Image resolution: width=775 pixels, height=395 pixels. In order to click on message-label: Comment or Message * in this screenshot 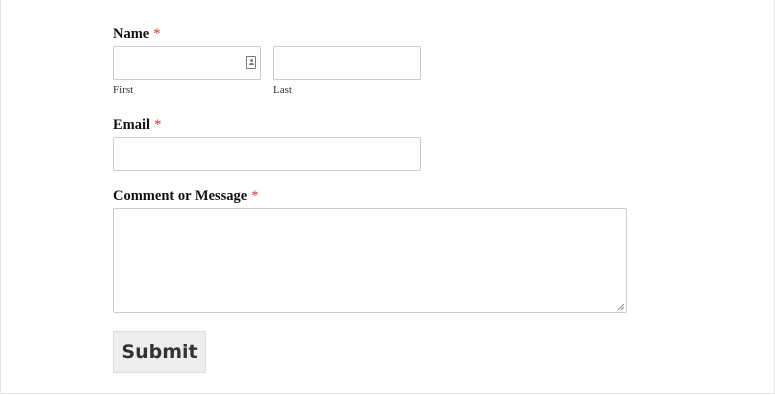, I will do `click(185, 196)`.